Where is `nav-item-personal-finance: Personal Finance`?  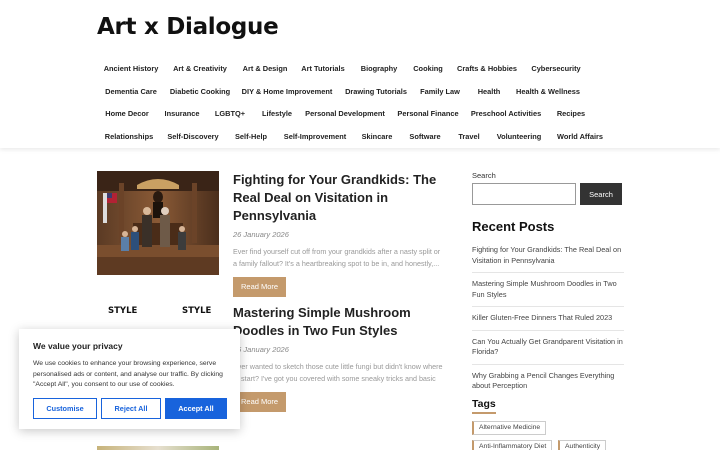 nav-item-personal-finance: Personal Finance is located at coordinates (427, 114).